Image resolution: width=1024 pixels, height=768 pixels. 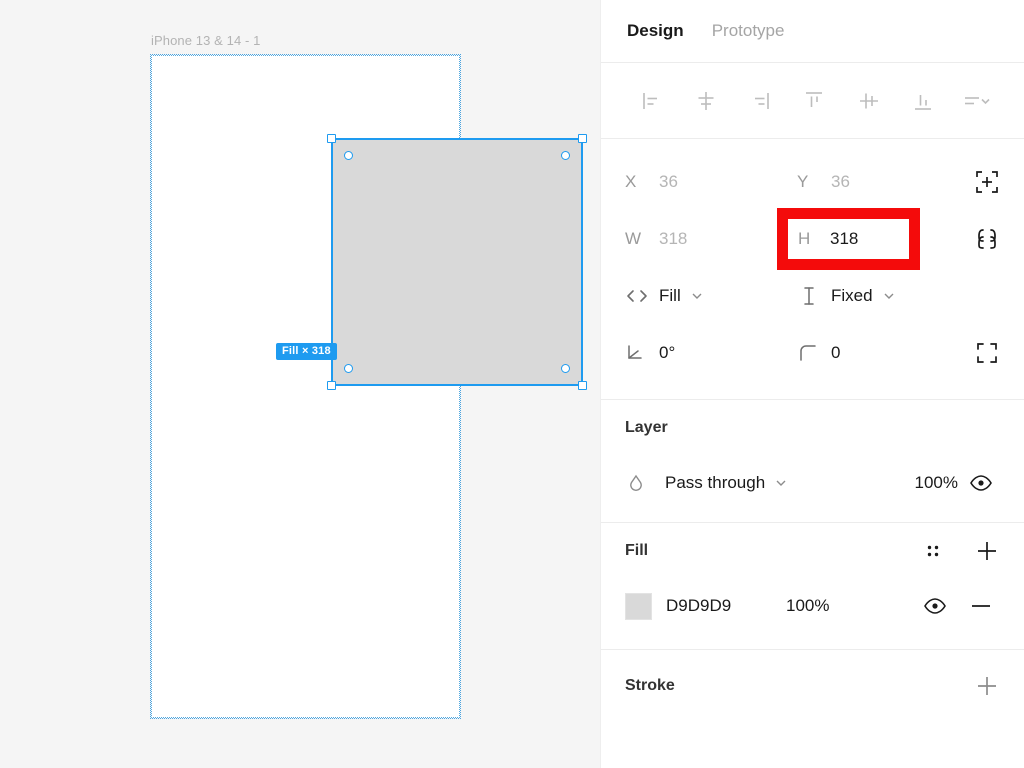 I want to click on width-field: W 318, so click(x=711, y=239).